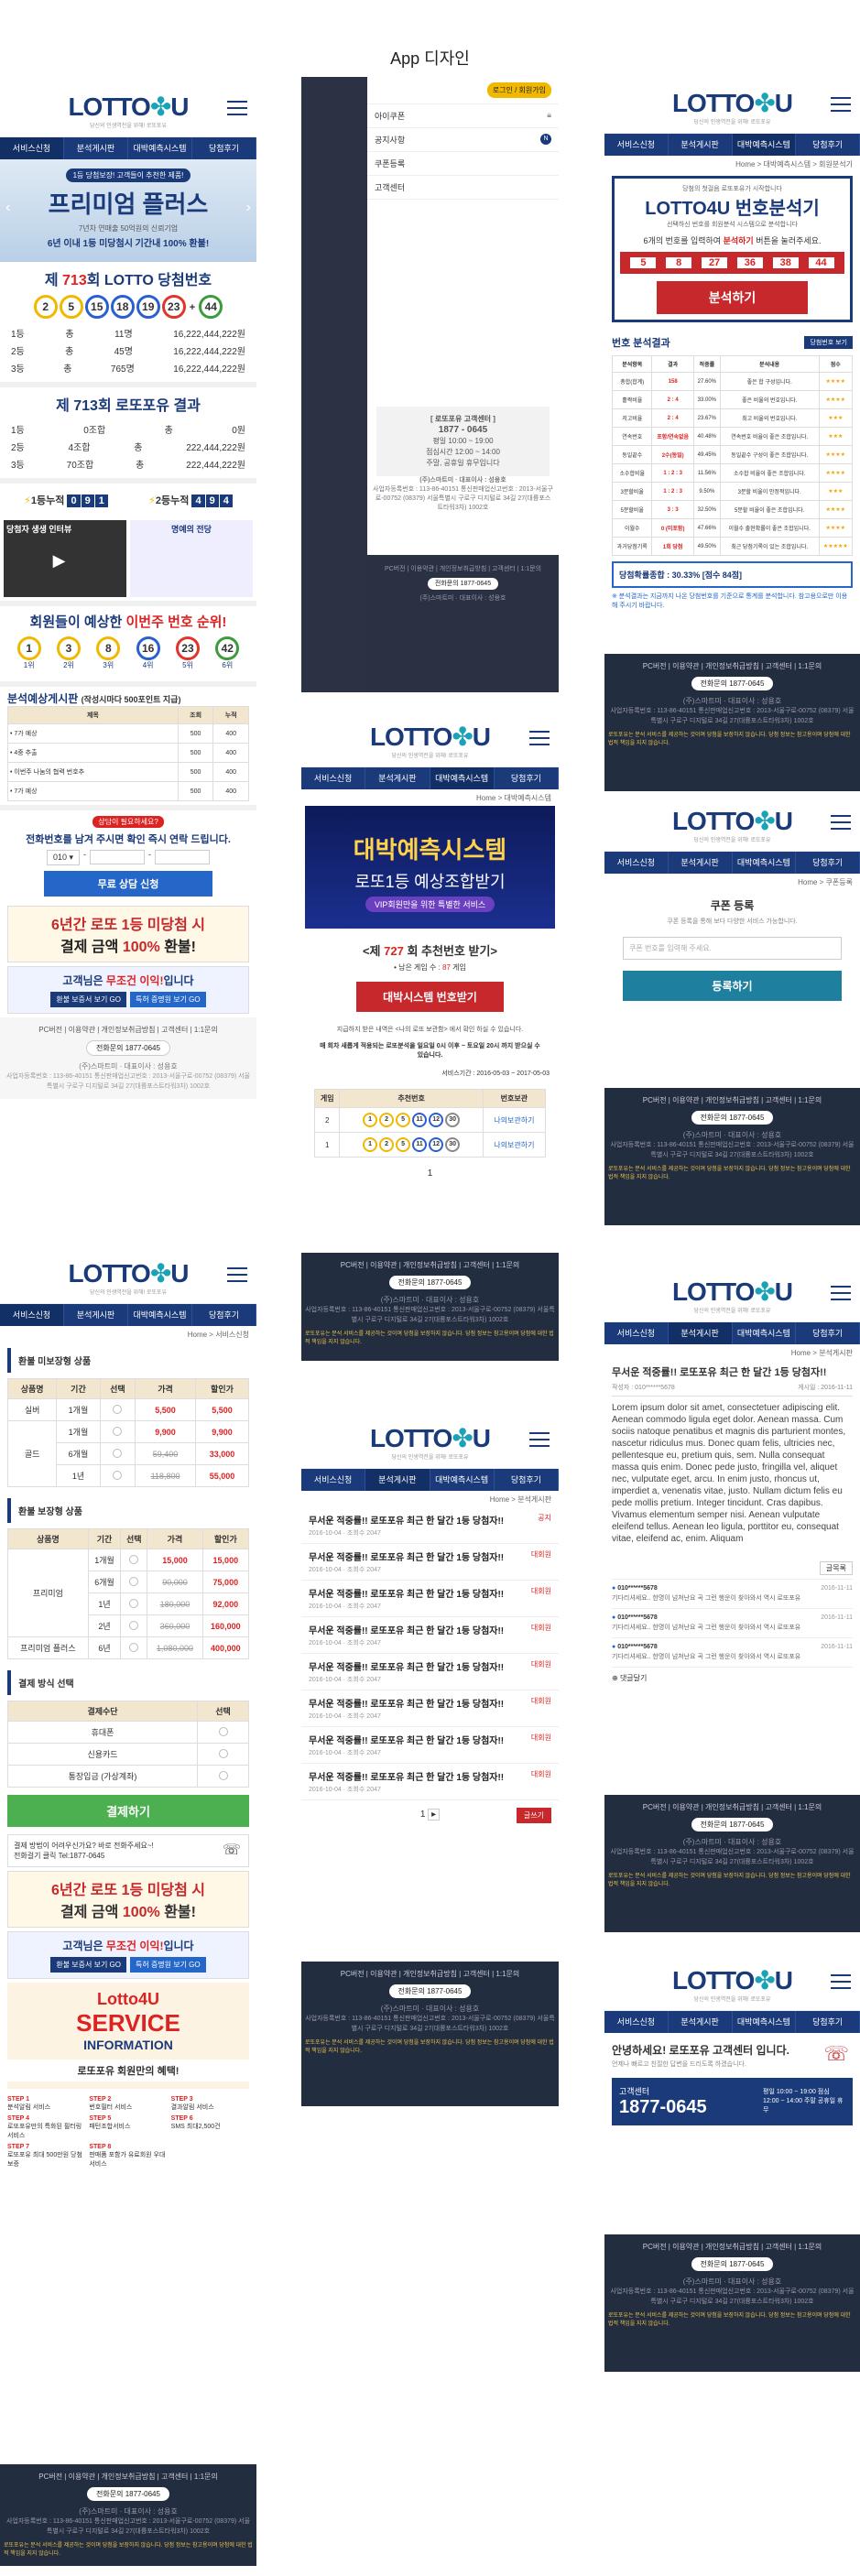 The image size is (860, 2576). What do you see at coordinates (732, 297) in the screenshot?
I see `analyze-button: 분석하기` at bounding box center [732, 297].